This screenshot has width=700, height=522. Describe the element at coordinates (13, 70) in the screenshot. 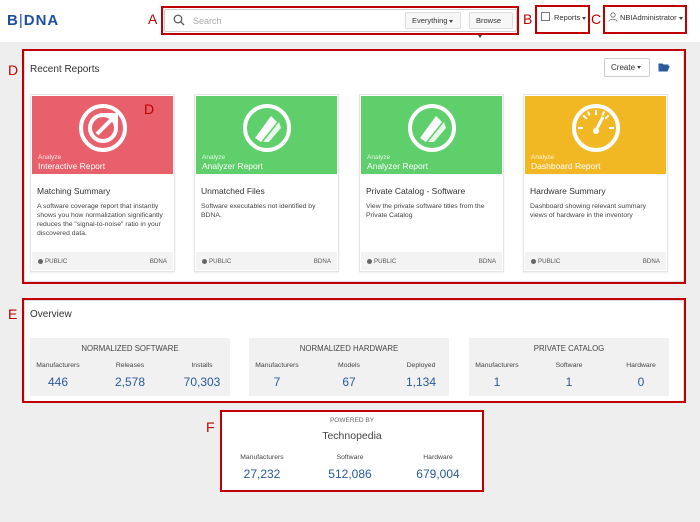

I see `annotation-letter-d: D` at that location.